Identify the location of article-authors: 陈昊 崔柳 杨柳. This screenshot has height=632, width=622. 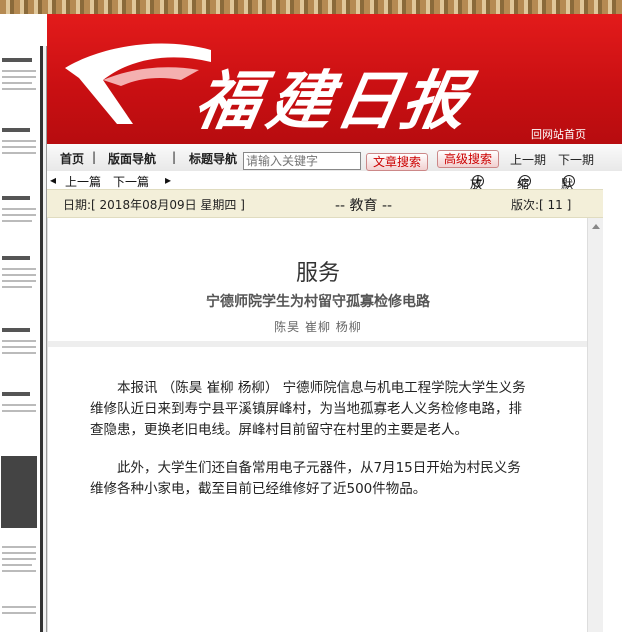
(318, 327).